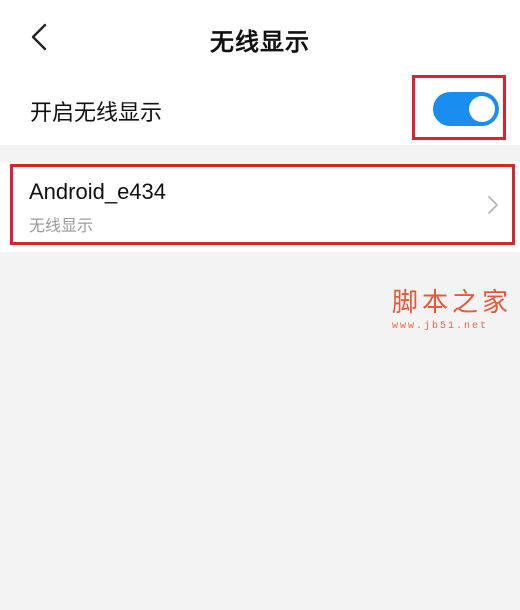 Image resolution: width=520 pixels, height=610 pixels. What do you see at coordinates (260, 110) in the screenshot?
I see `wireless-display-toggle-row: 开启无线显示` at bounding box center [260, 110].